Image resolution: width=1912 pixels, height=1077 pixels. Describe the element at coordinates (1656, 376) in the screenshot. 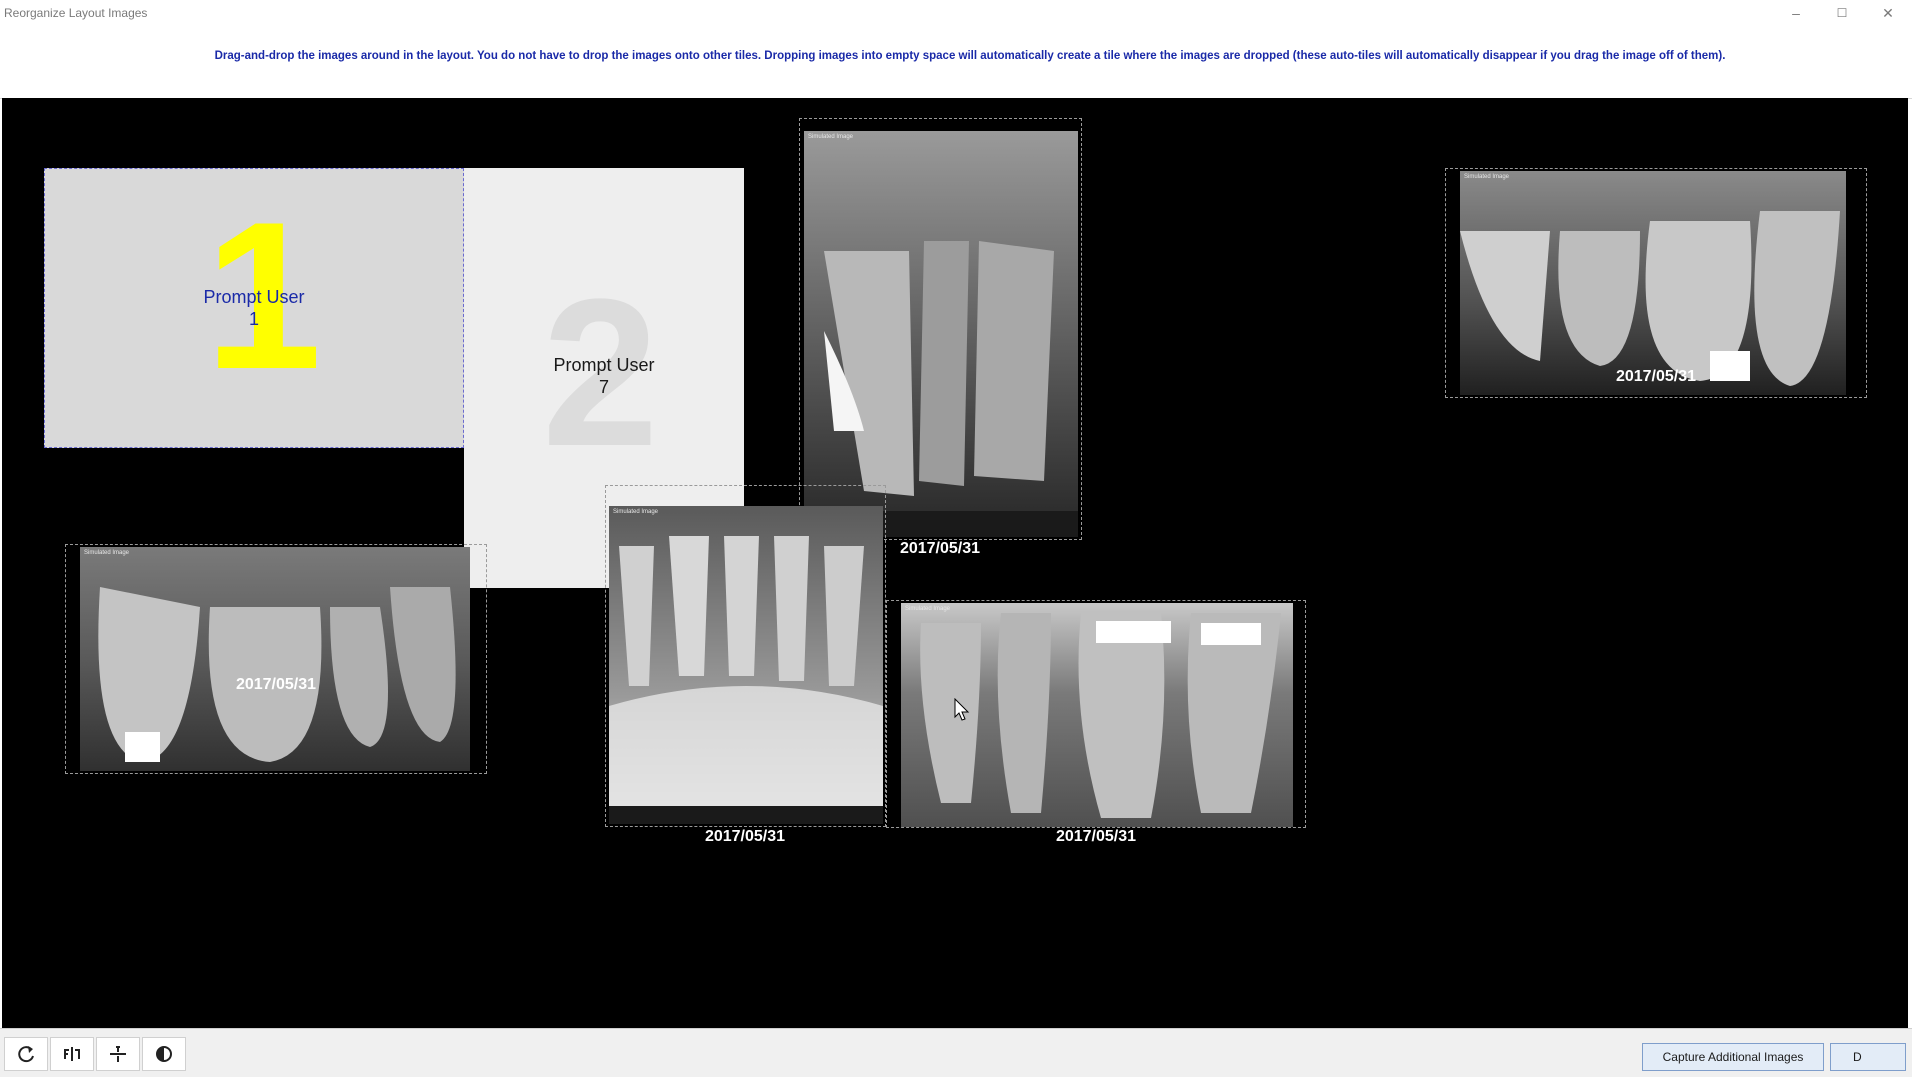

I see `image-date-2: 2017/05/31` at that location.